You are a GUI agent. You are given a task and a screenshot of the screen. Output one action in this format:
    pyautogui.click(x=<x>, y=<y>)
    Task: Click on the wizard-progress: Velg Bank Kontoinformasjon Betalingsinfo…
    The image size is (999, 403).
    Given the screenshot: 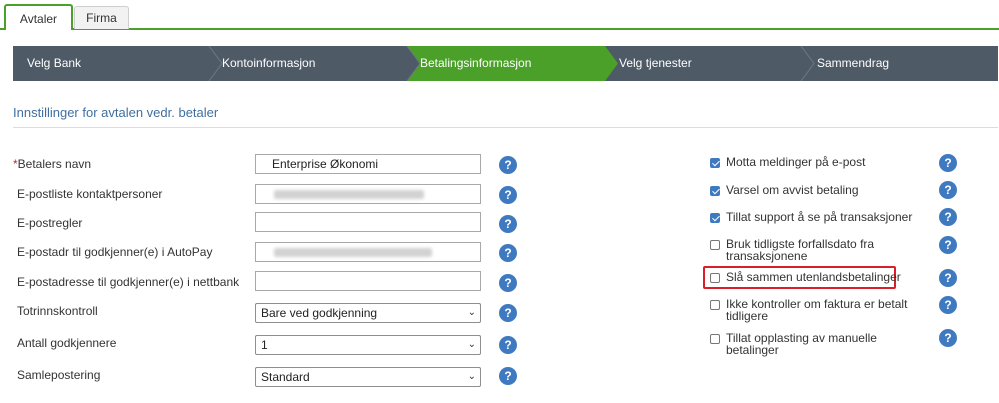 What is the action you would take?
    pyautogui.click(x=505, y=63)
    